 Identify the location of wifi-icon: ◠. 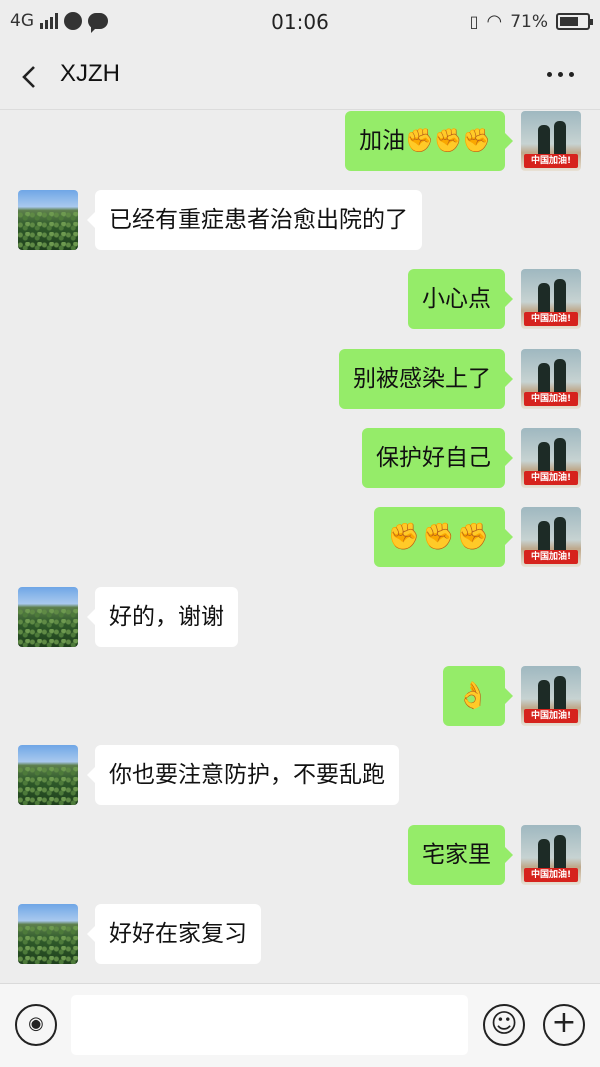
(494, 21).